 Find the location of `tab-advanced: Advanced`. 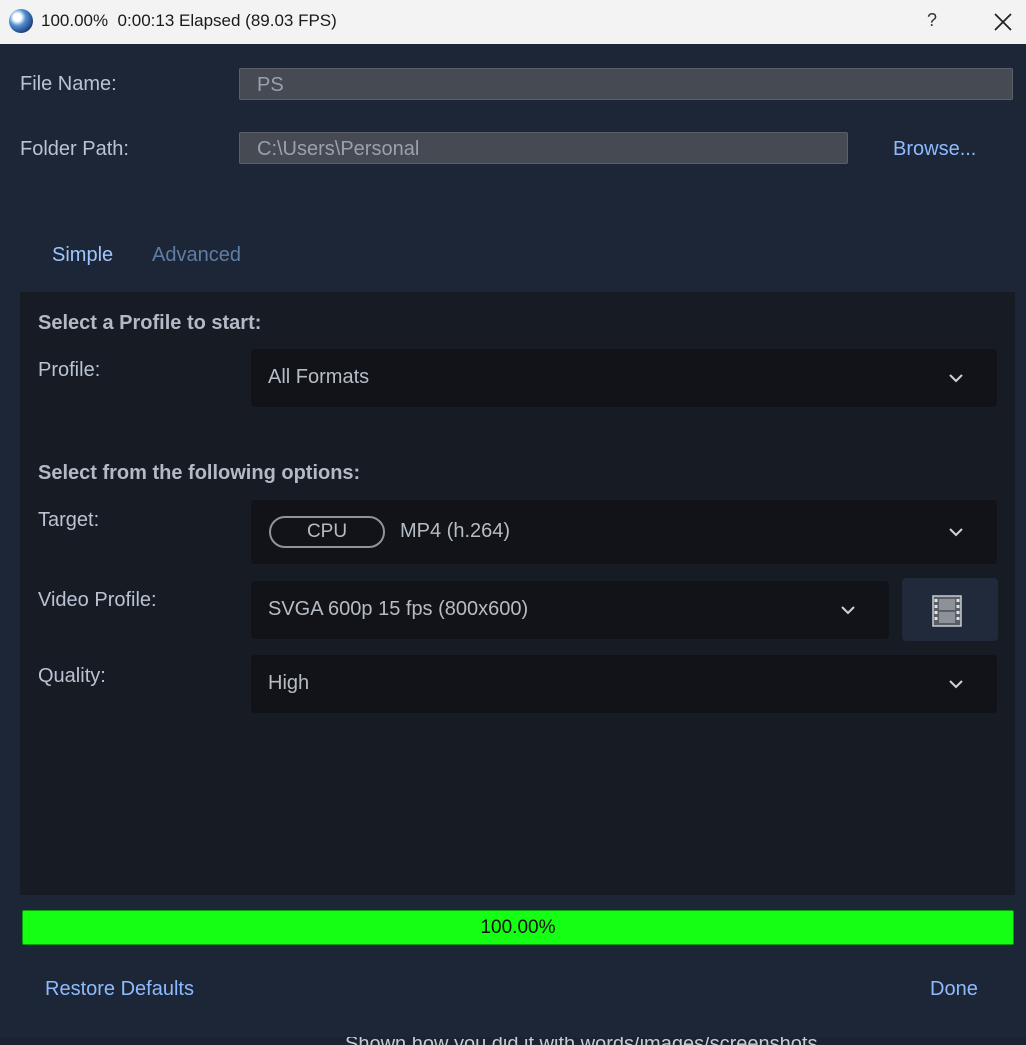

tab-advanced: Advanced is located at coordinates (196, 255).